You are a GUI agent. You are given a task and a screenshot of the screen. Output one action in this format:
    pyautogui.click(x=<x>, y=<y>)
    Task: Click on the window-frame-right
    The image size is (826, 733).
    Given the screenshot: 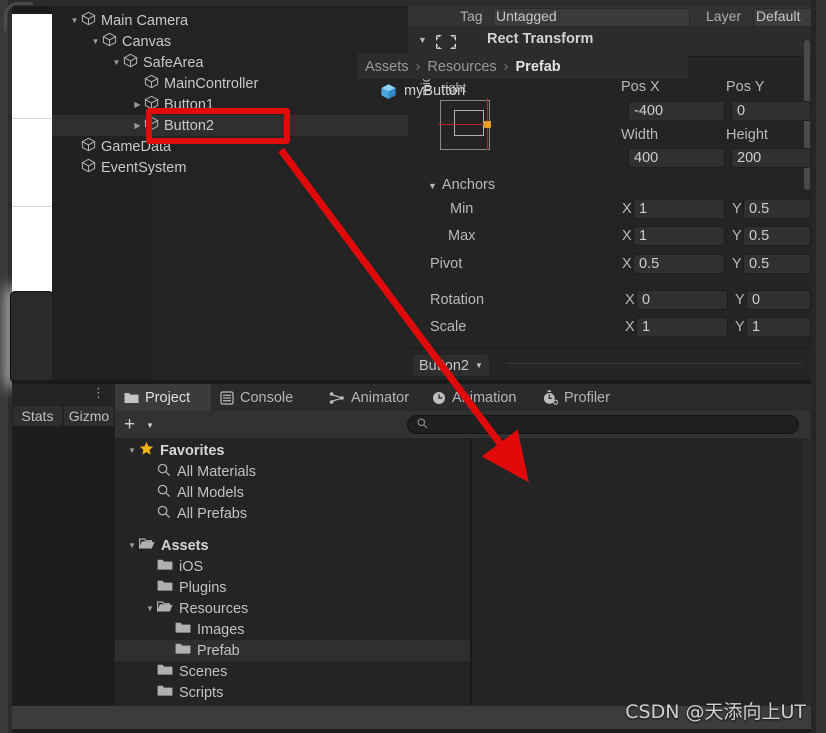 What is the action you would take?
    pyautogui.click(x=821, y=366)
    